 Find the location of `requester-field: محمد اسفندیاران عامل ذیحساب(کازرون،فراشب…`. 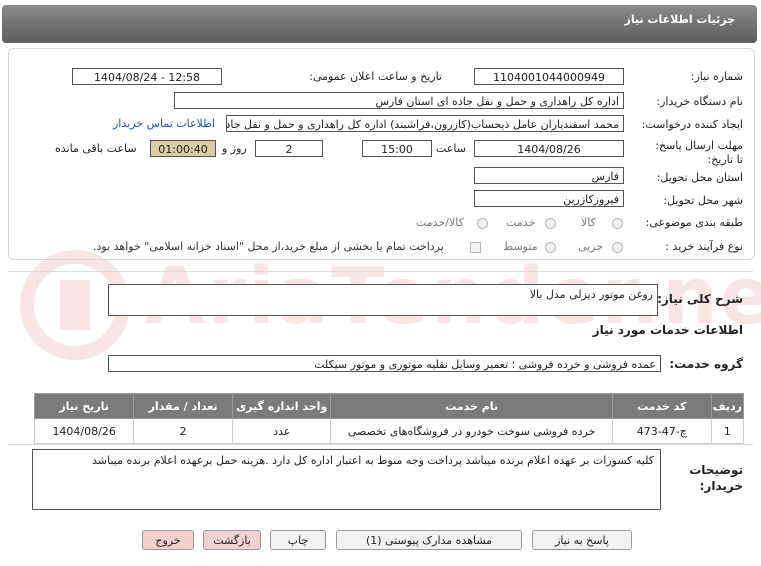

requester-field: محمد اسفندیاران عامل ذیحساب(کازرون،فراشب… is located at coordinates (425, 123).